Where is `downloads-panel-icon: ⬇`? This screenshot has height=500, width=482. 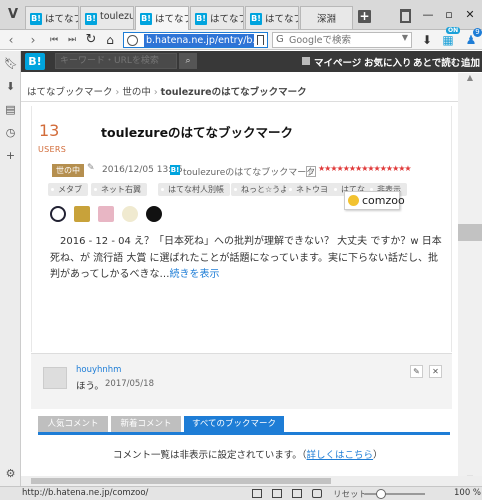
downloads-panel-icon: ⬇ is located at coordinates (10, 86).